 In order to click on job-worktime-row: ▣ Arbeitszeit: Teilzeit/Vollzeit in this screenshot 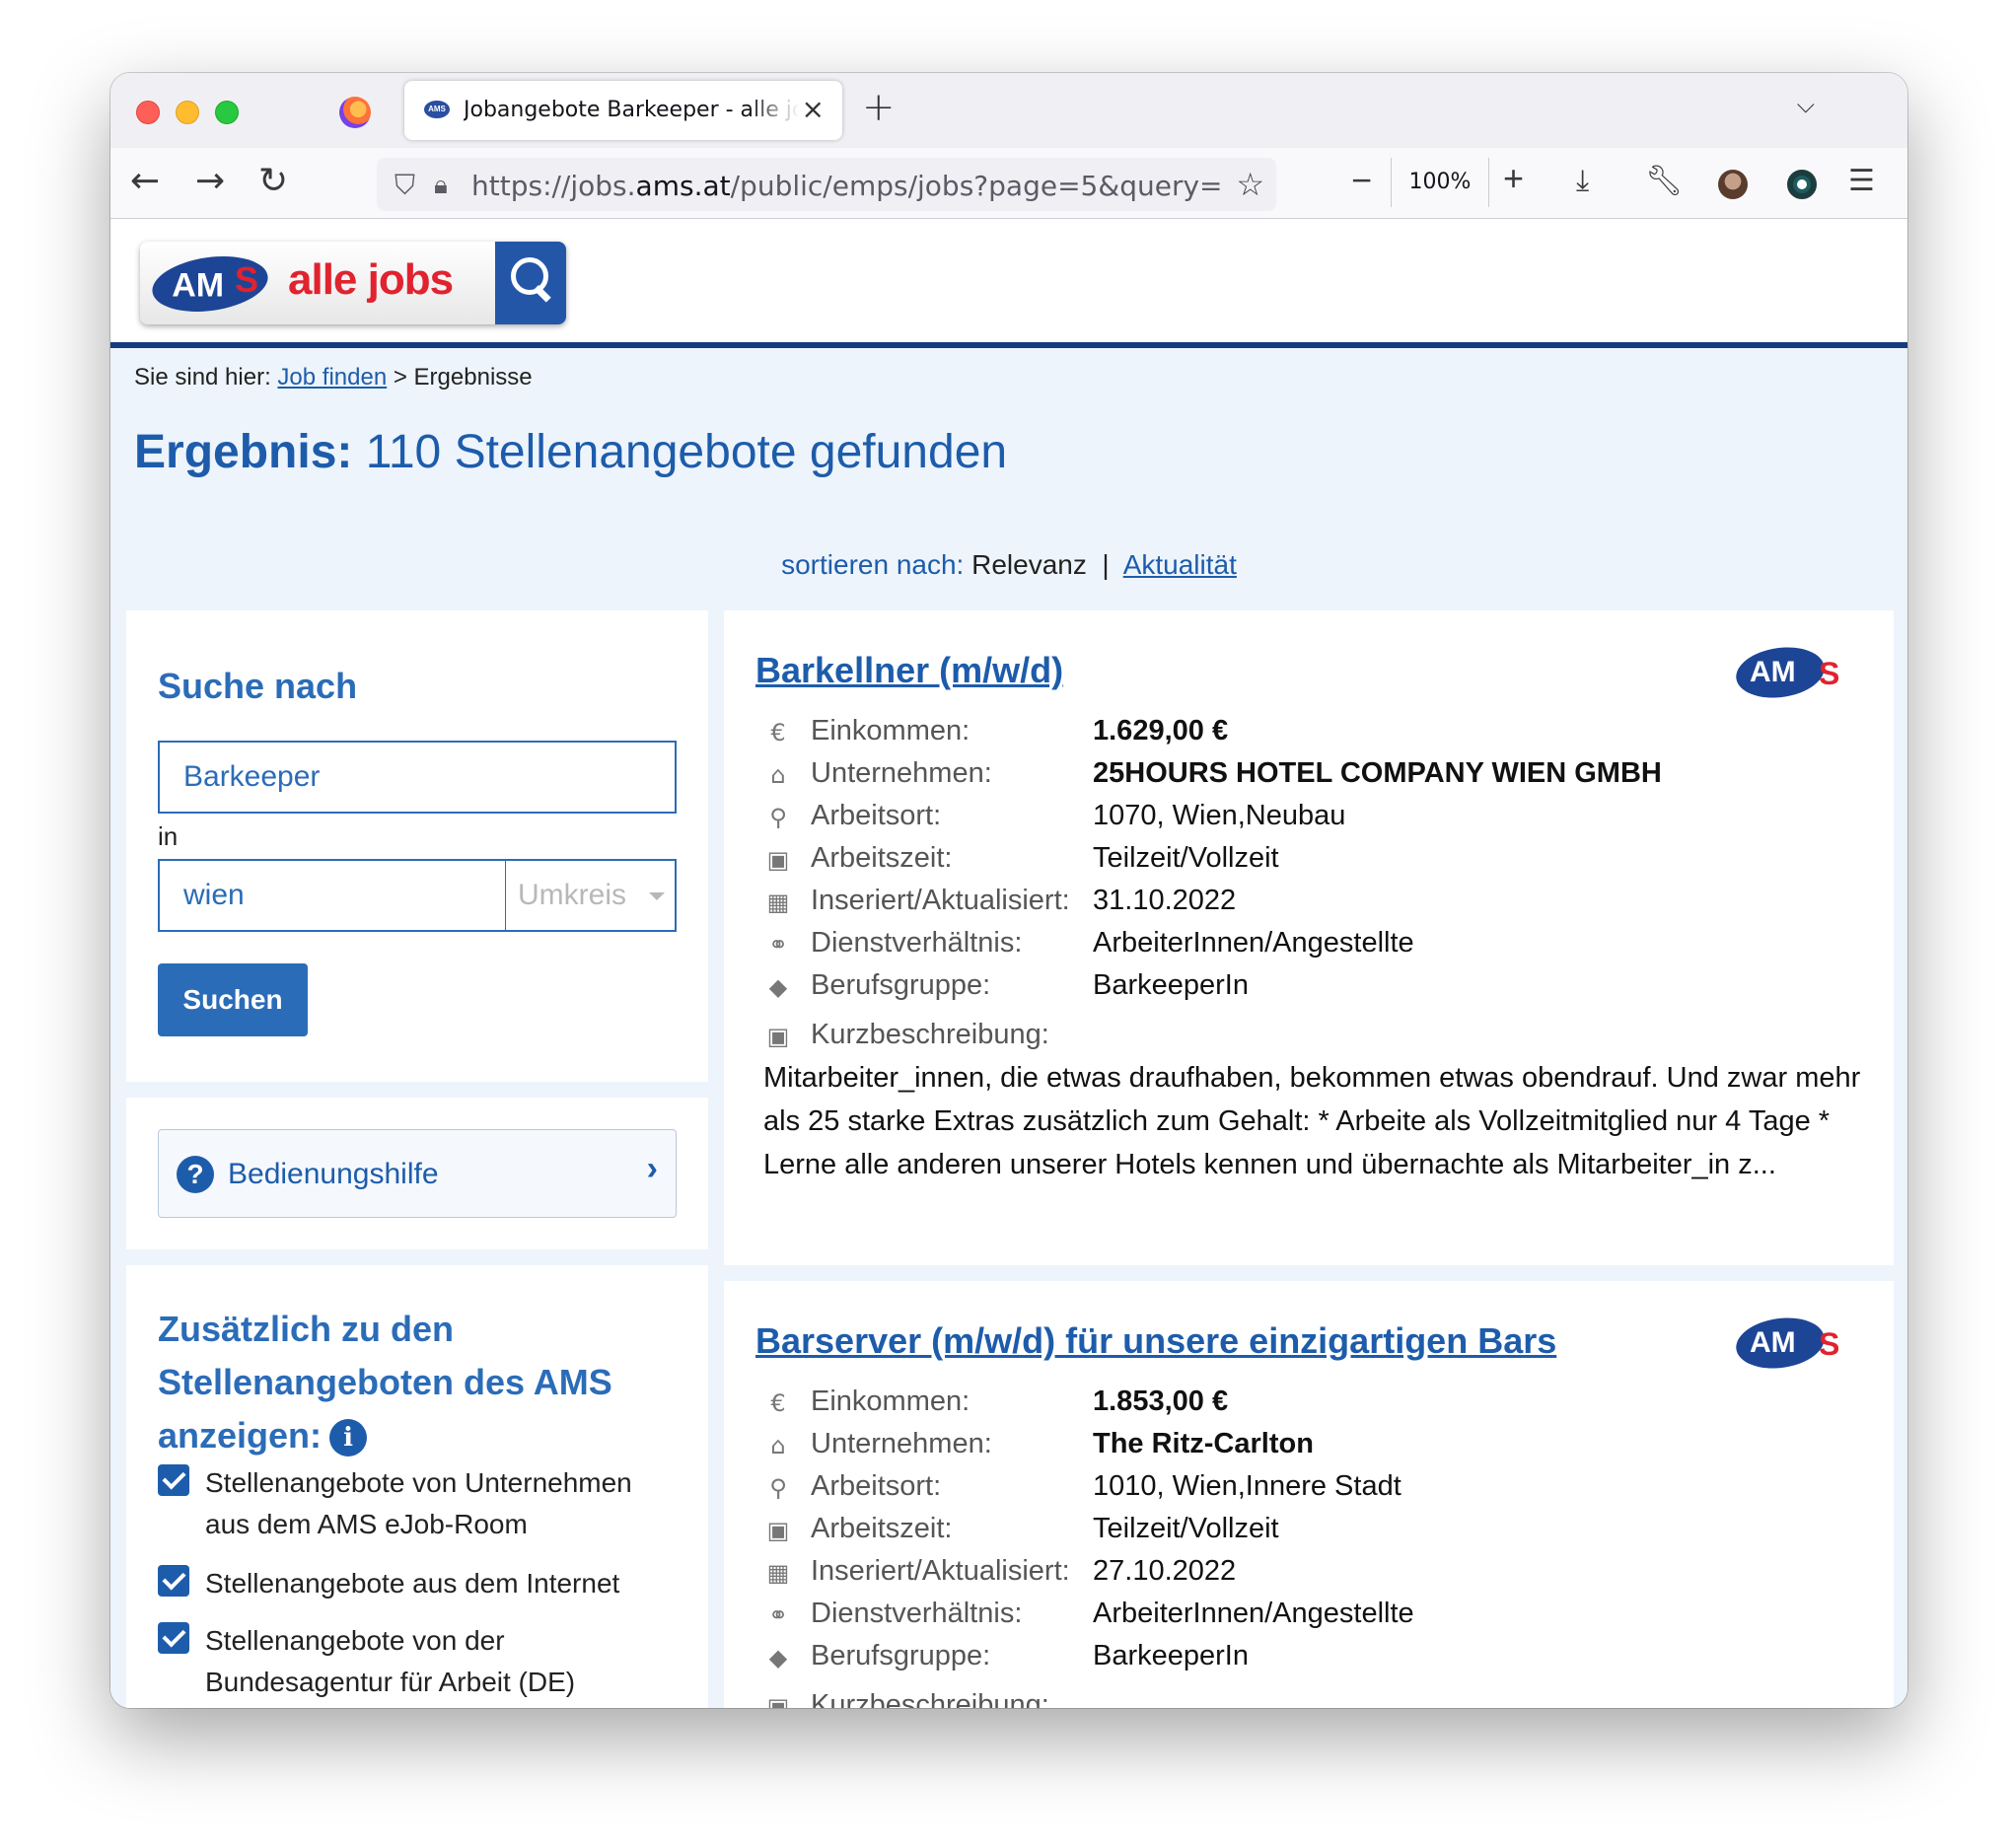, I will do `click(1316, 862)`.